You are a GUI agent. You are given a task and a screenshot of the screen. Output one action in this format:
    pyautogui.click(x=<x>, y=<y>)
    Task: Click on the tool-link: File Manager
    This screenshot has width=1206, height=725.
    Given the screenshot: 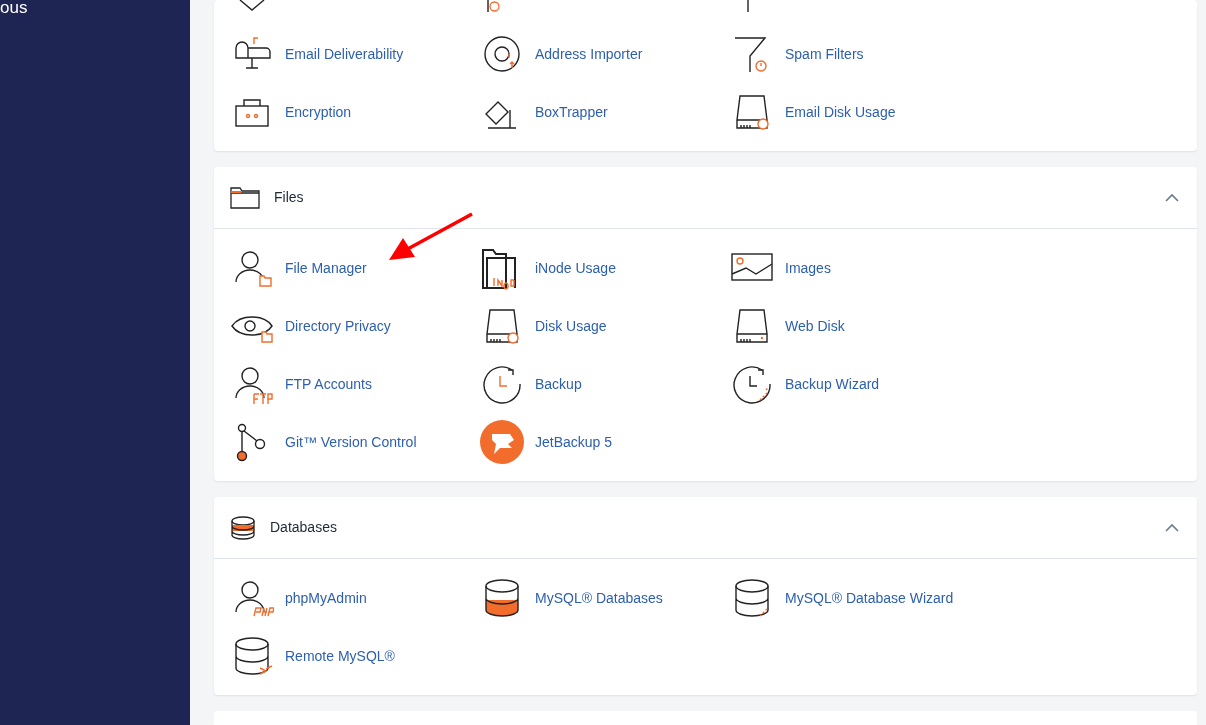 What is the action you would take?
    pyautogui.click(x=326, y=268)
    